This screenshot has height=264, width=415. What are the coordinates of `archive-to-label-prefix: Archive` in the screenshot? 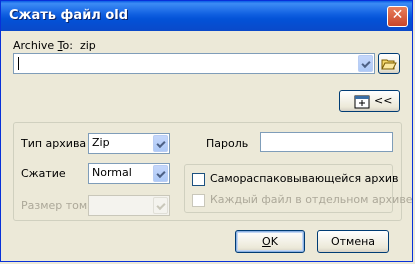 It's located at (35, 45).